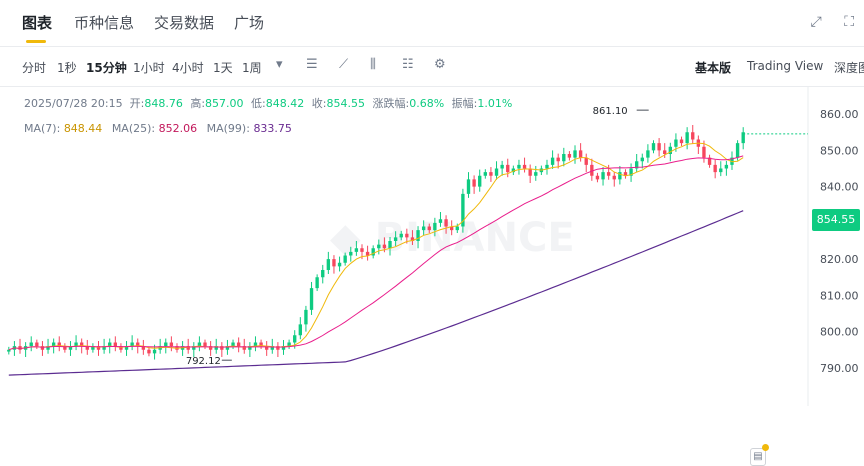 This screenshot has height=466, width=864. Describe the element at coordinates (849, 22) in the screenshot. I see `fullscreen-icon: ⛶` at that location.